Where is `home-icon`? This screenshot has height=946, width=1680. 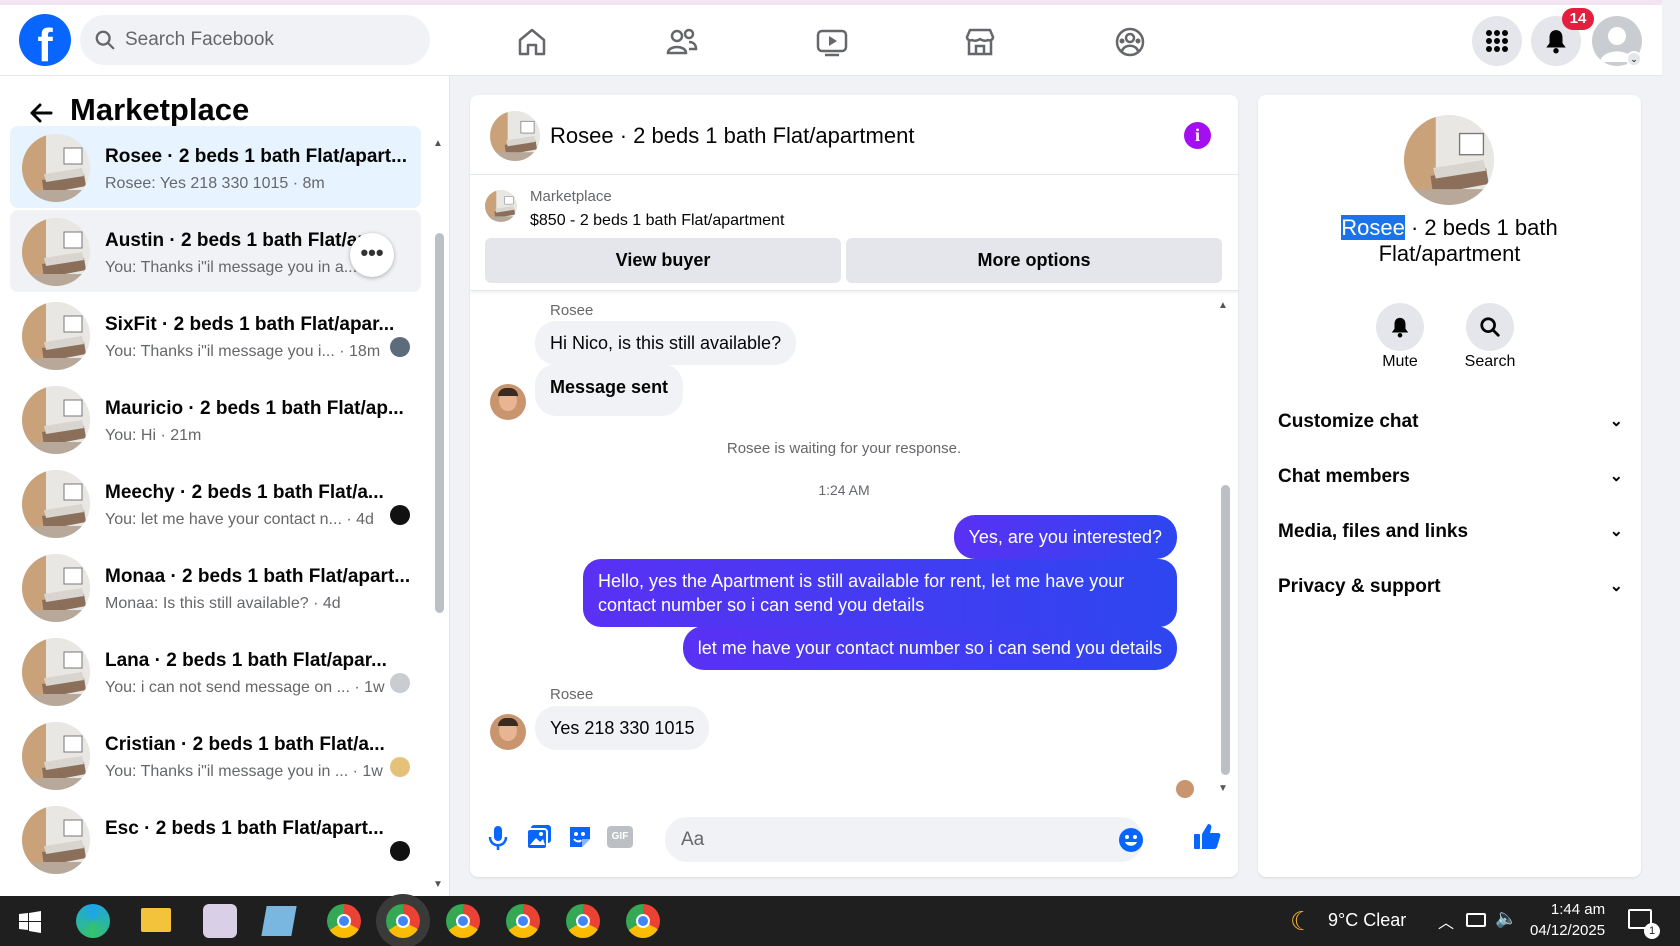
home-icon is located at coordinates (532, 42).